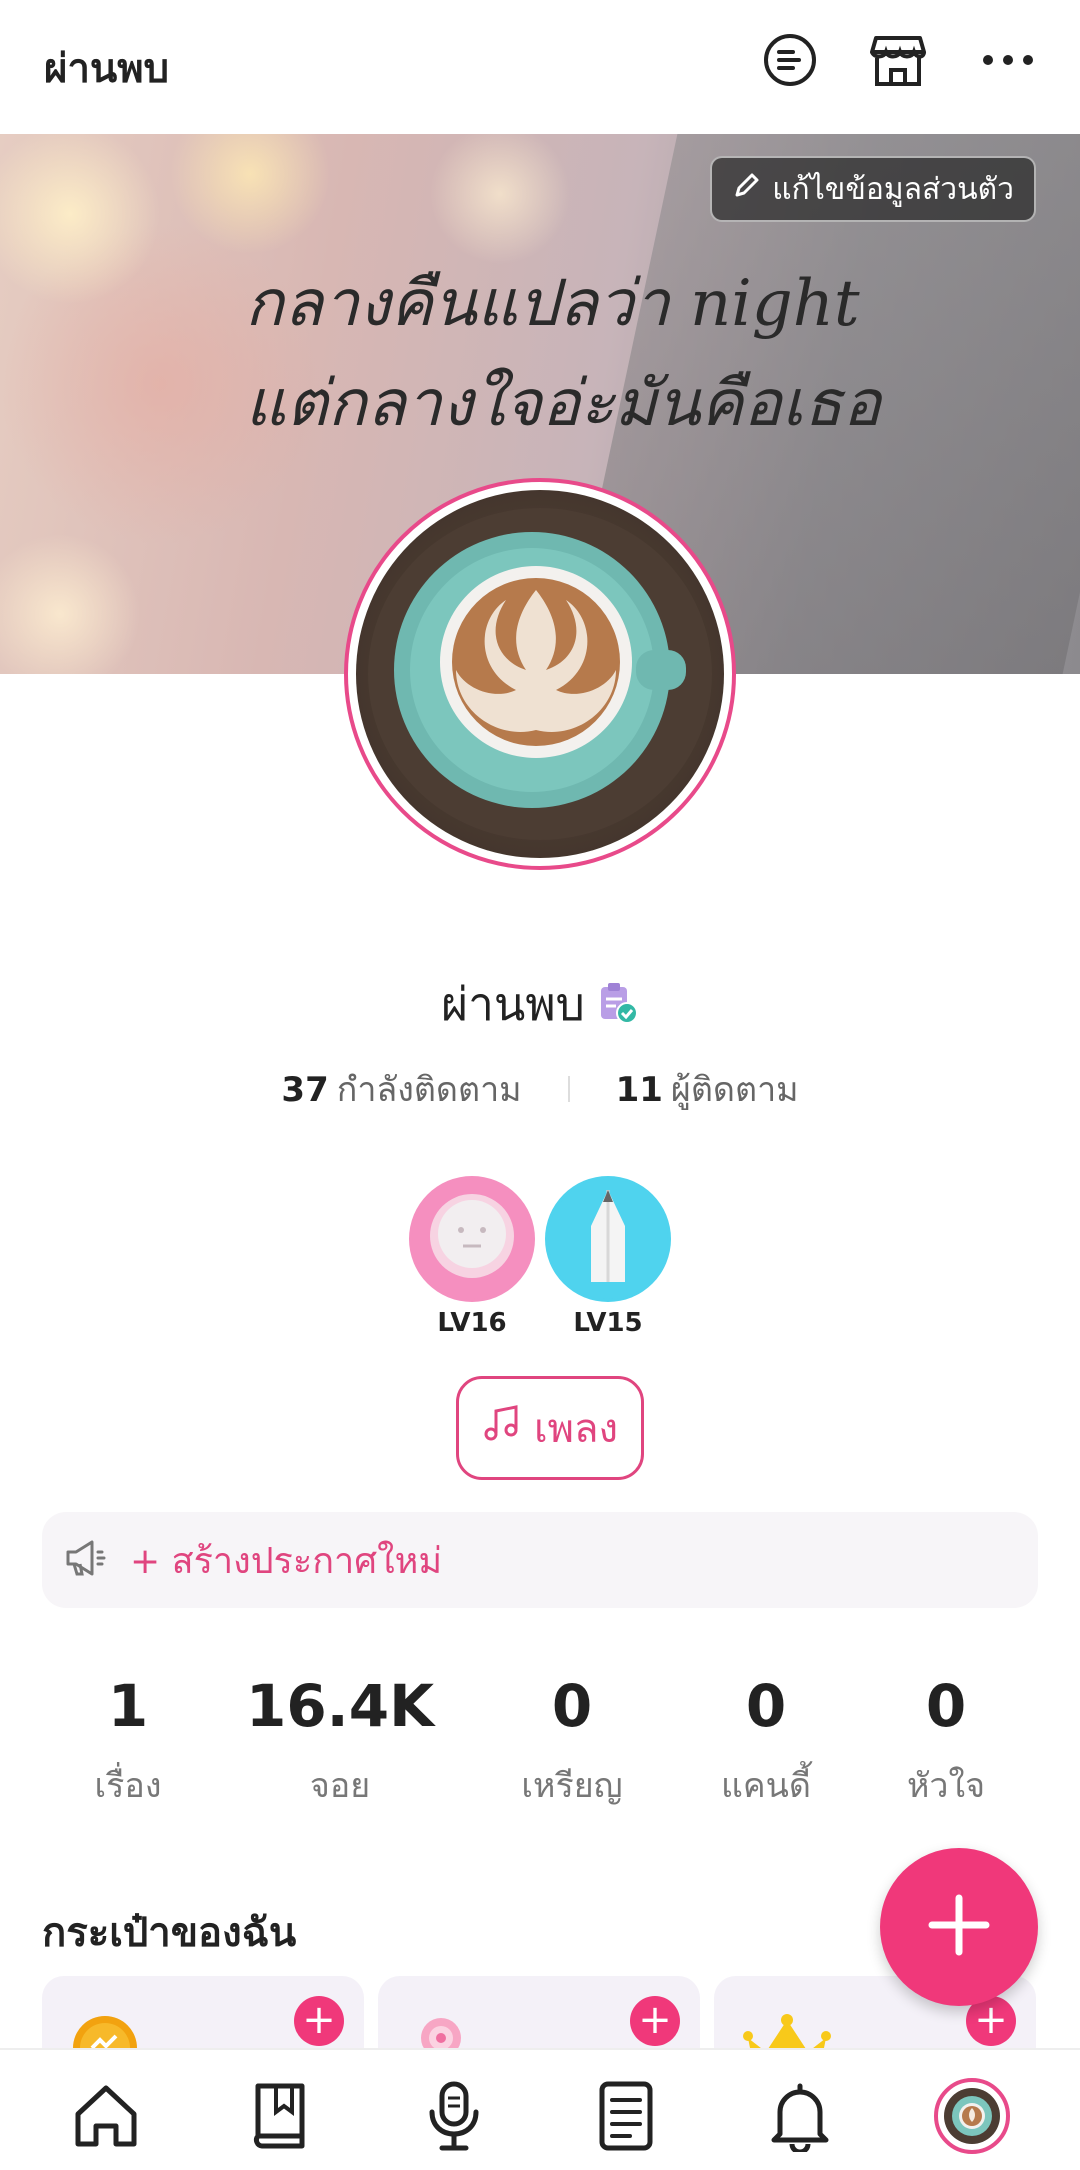 Image resolution: width=1080 pixels, height=2170 pixels. What do you see at coordinates (540, 67) in the screenshot?
I see `top-bar: ผ่านพบ` at bounding box center [540, 67].